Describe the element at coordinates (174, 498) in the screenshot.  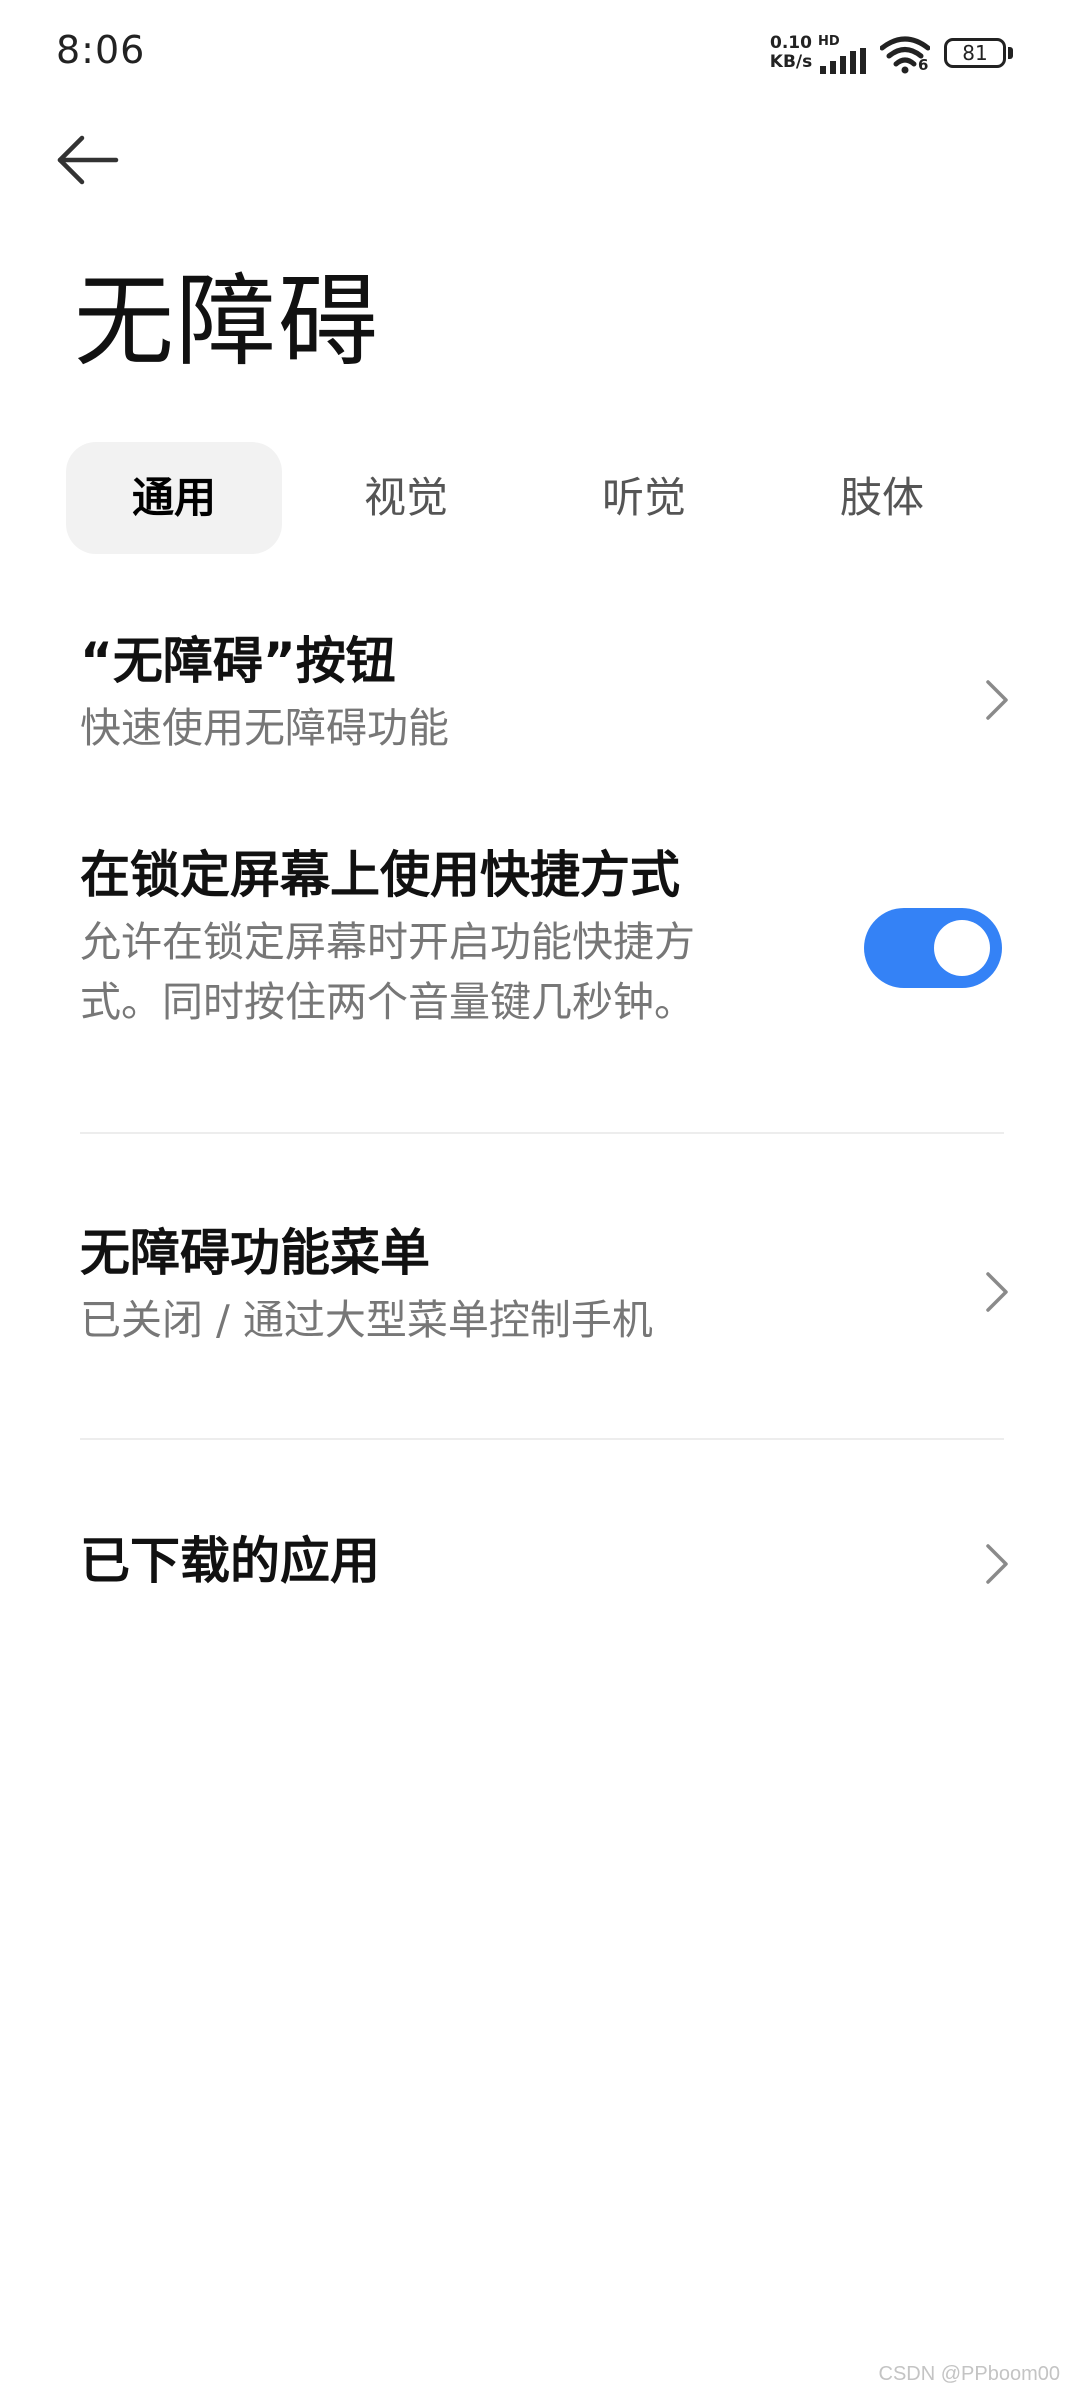
I see `tab-general: 通用` at that location.